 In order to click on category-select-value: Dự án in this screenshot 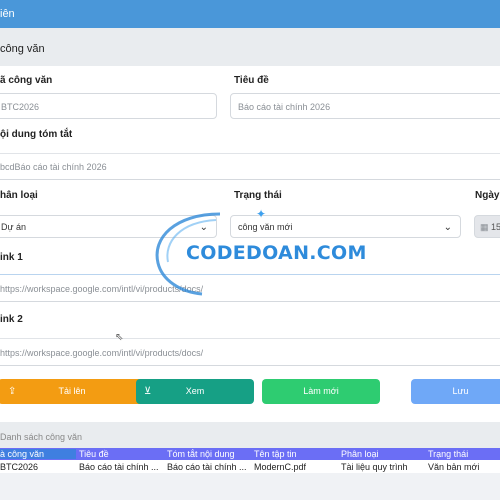, I will do `click(14, 227)`.